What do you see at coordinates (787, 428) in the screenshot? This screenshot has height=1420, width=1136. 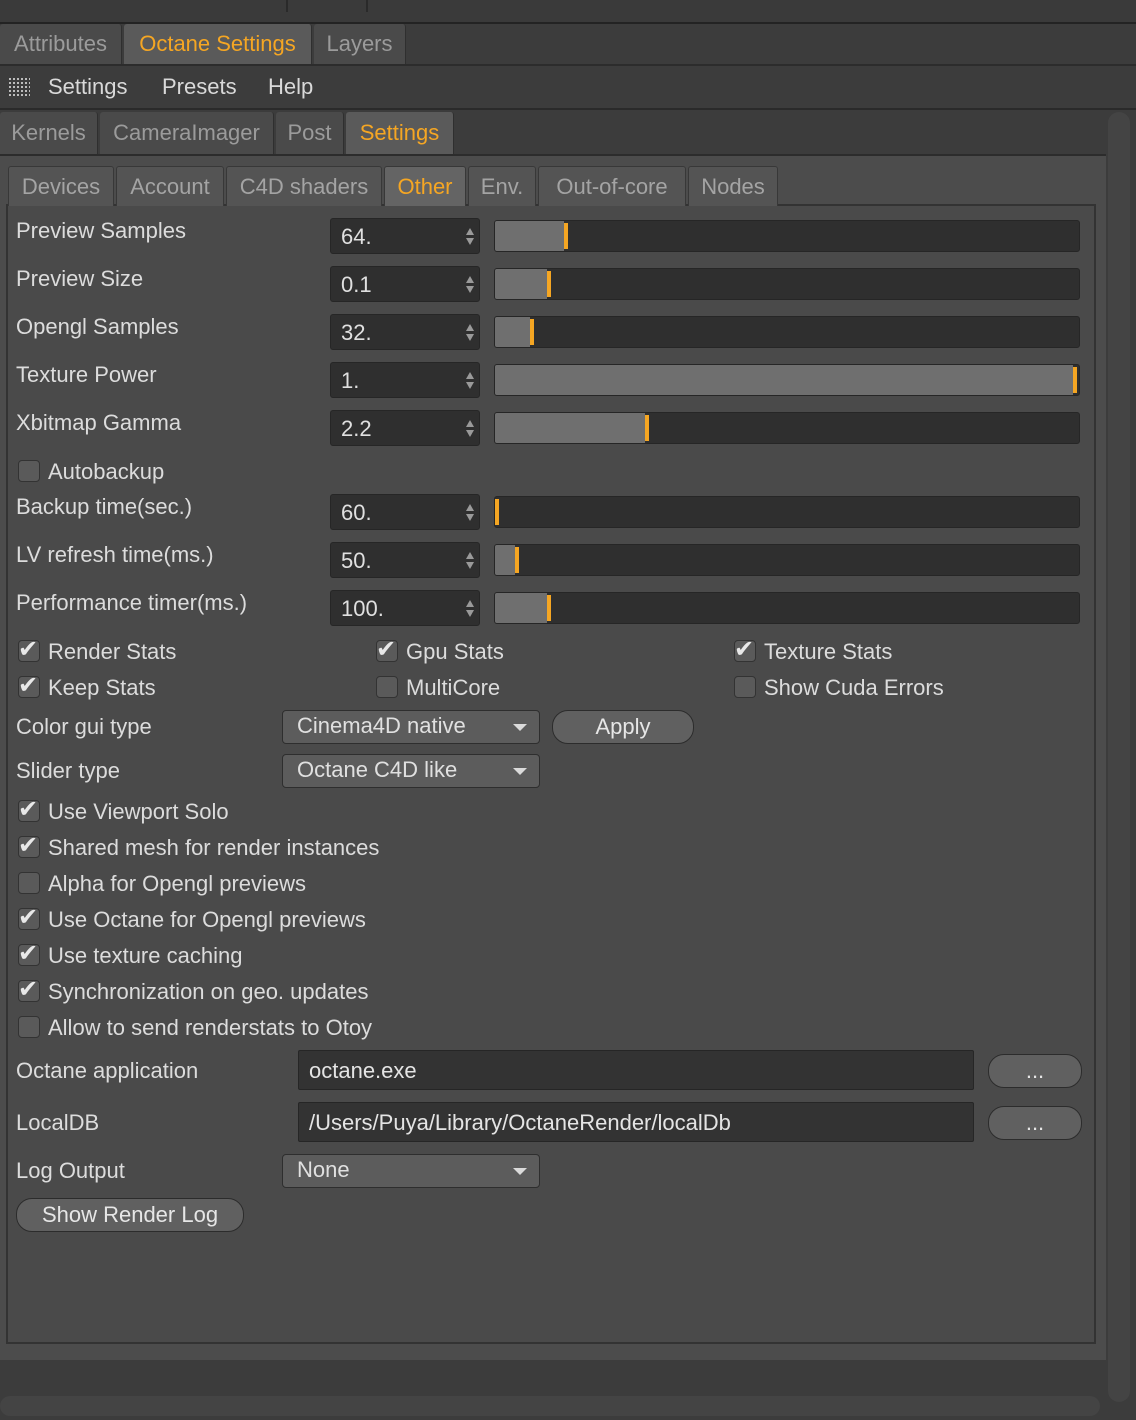 I see `xbitmap-gamma-slider` at bounding box center [787, 428].